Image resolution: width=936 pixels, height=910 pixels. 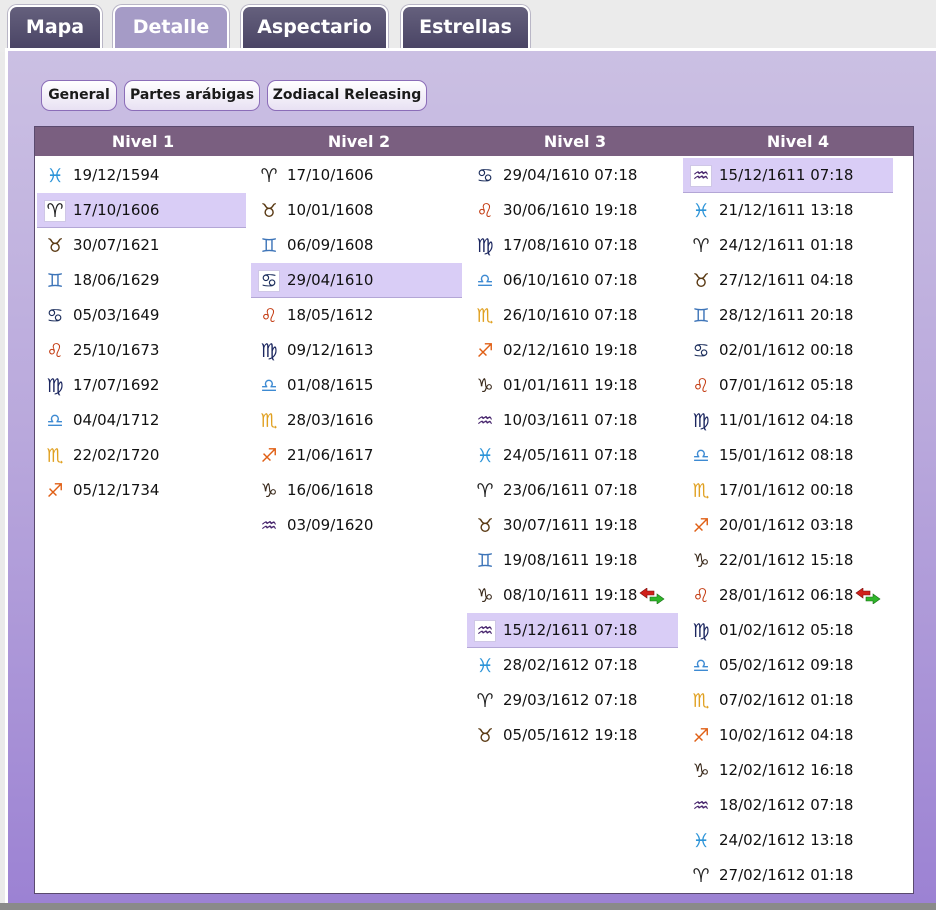 What do you see at coordinates (356, 385) in the screenshot?
I see `period-row: ♎ 01/08/1615` at bounding box center [356, 385].